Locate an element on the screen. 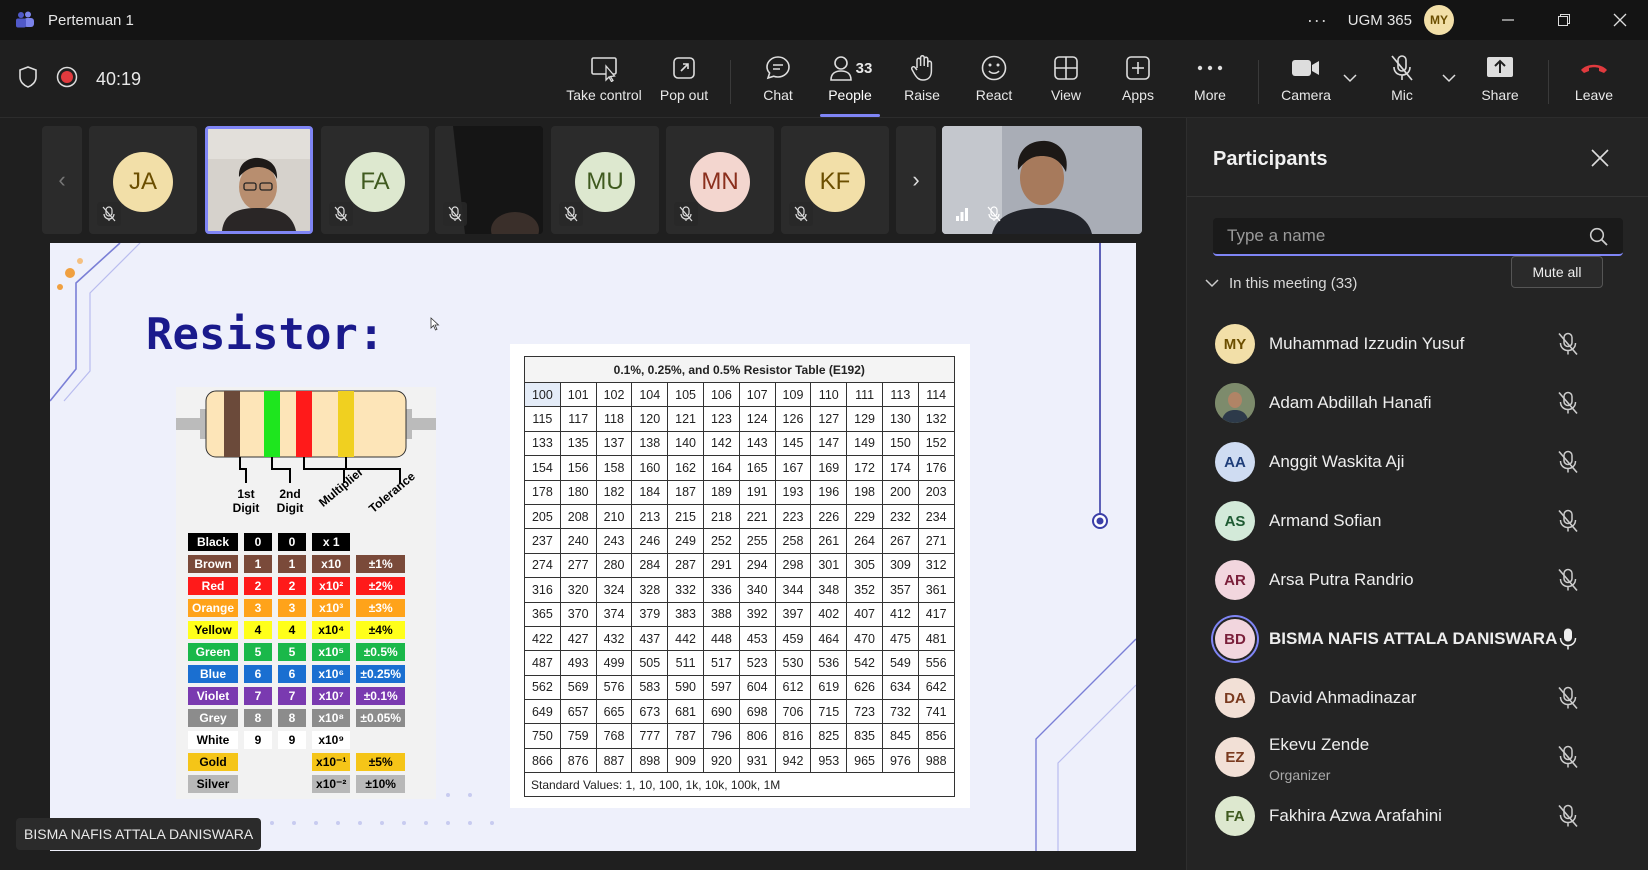 The image size is (1648, 870). color-code-d1: 1 is located at coordinates (258, 564).